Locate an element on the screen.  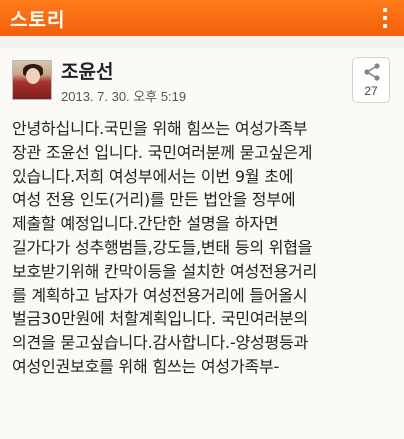
post-date: 2013. 7. 30. 오후 5:19 is located at coordinates (124, 96).